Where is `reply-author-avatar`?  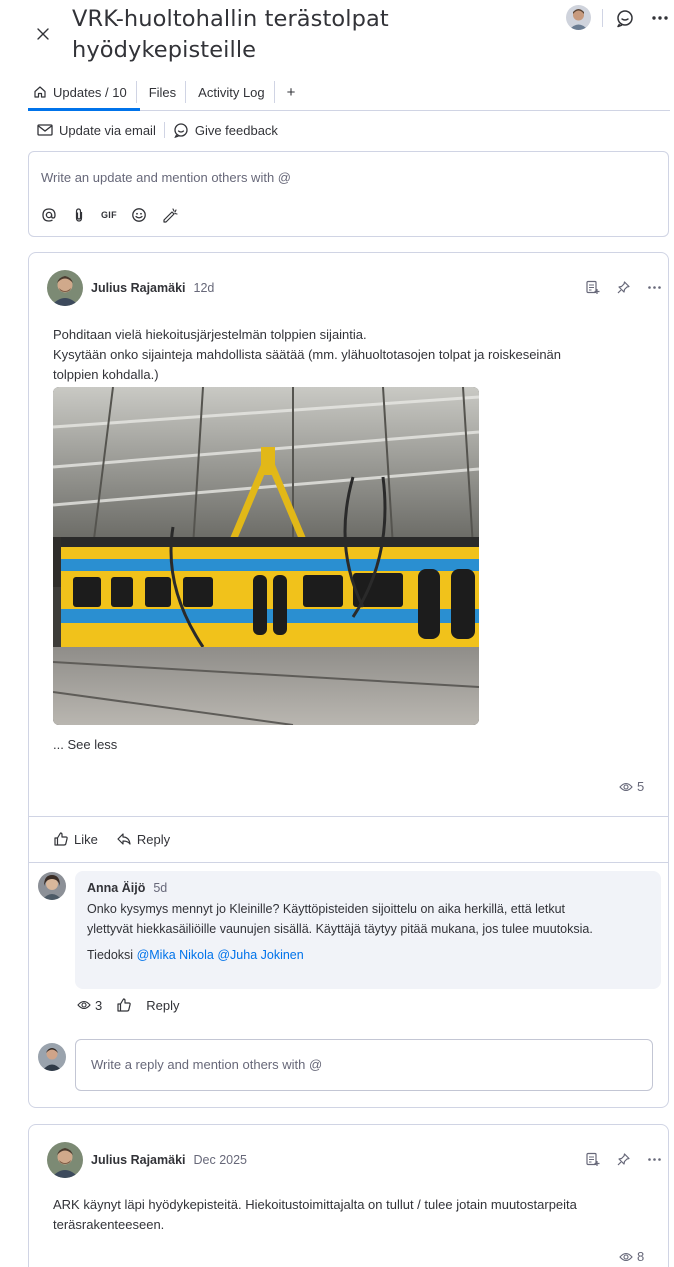
reply-author-avatar is located at coordinates (52, 886).